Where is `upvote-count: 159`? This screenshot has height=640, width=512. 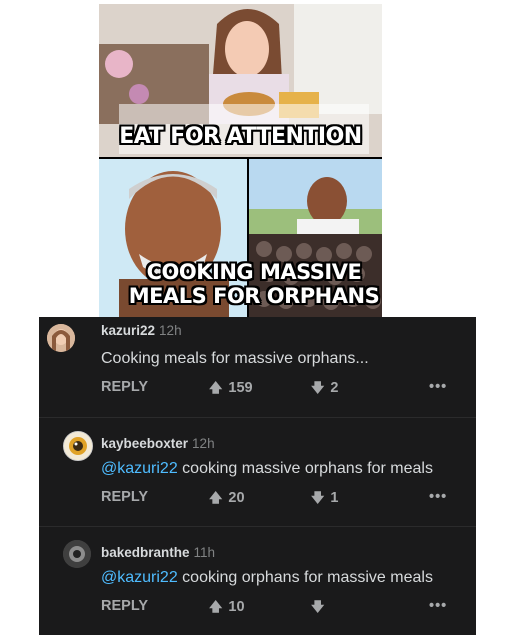
upvote-count: 159 is located at coordinates (240, 388).